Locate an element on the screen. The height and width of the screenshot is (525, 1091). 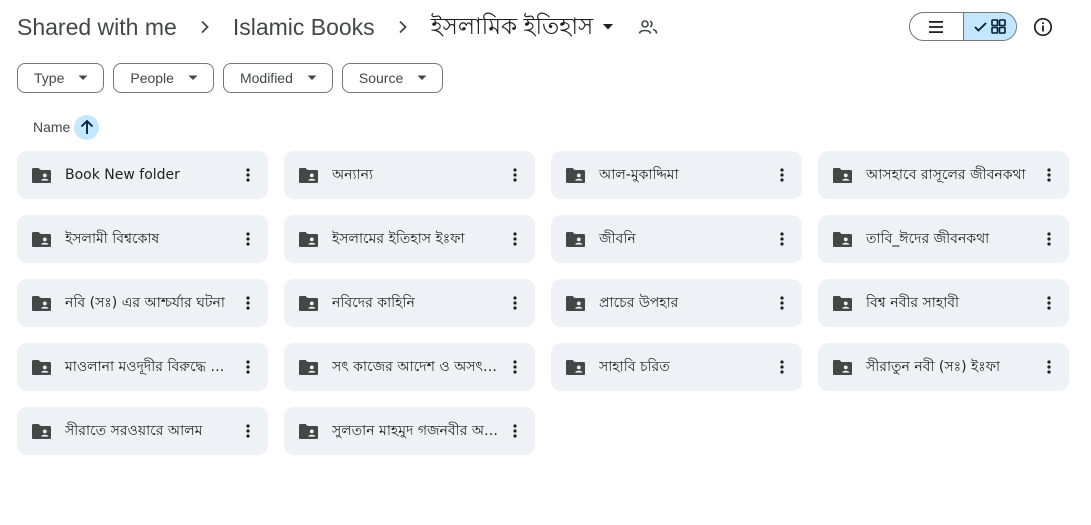
folder-item: সৎ কাজের আদেশ ও অসৎ কাজের নিষেধ is located at coordinates (409, 367).